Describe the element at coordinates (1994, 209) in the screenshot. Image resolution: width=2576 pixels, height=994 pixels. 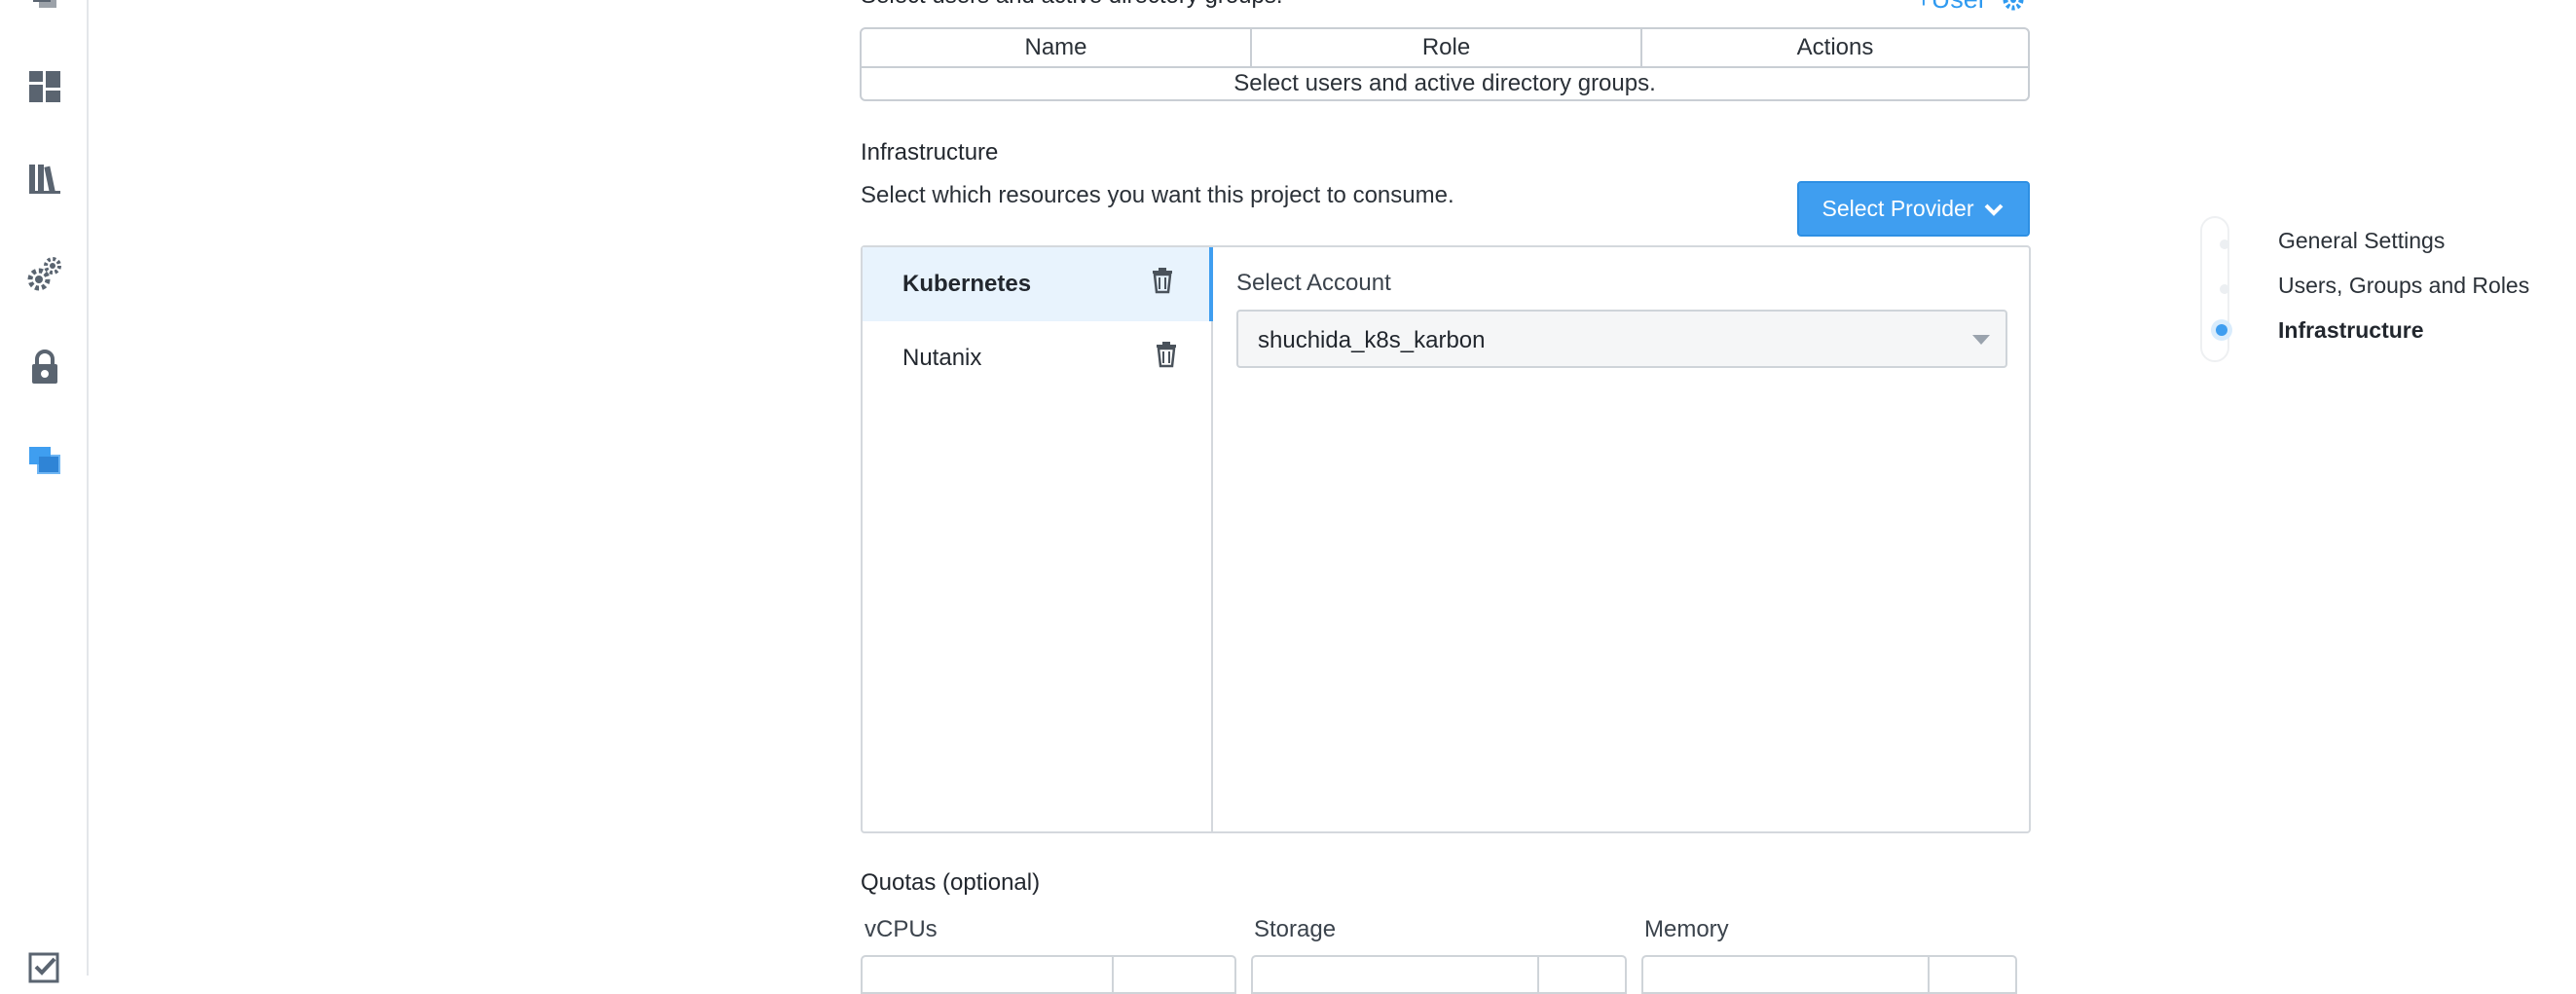
I see `chevron-down-icon` at that location.